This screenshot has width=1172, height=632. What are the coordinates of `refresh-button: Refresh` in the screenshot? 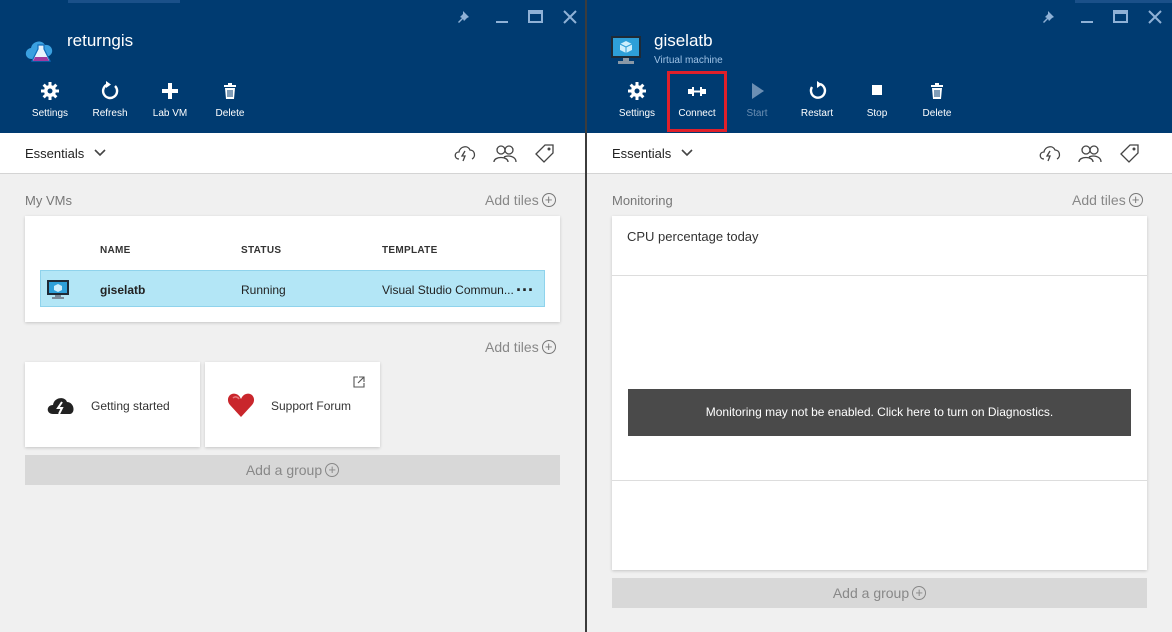 It's located at (110, 99).